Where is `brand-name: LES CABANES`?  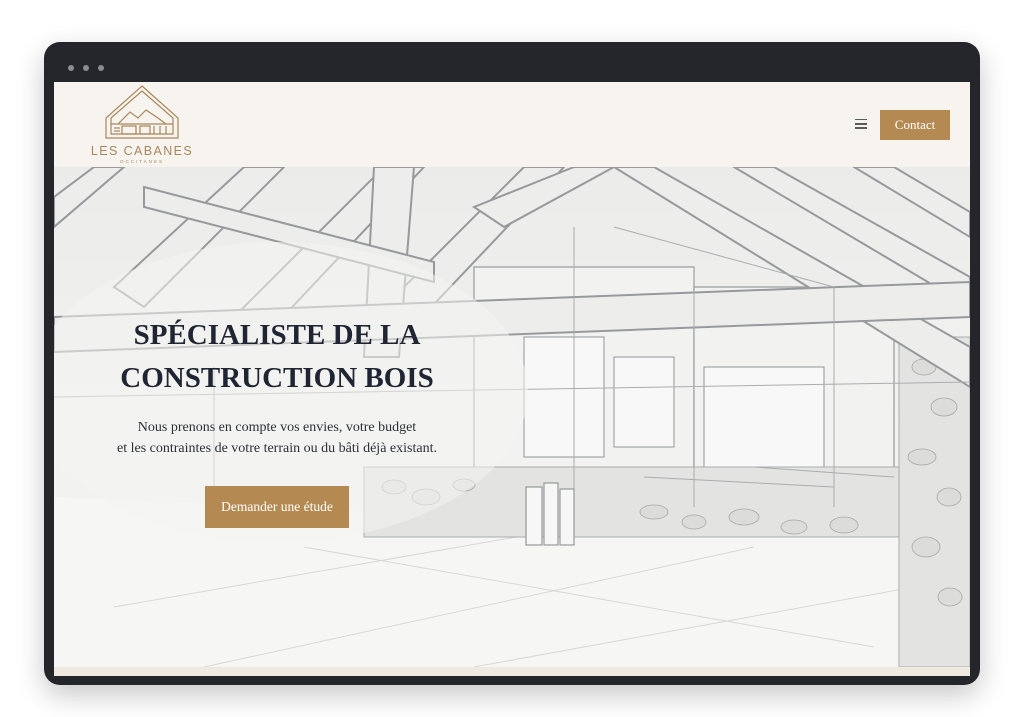
brand-name: LES CABANES is located at coordinates (142, 151).